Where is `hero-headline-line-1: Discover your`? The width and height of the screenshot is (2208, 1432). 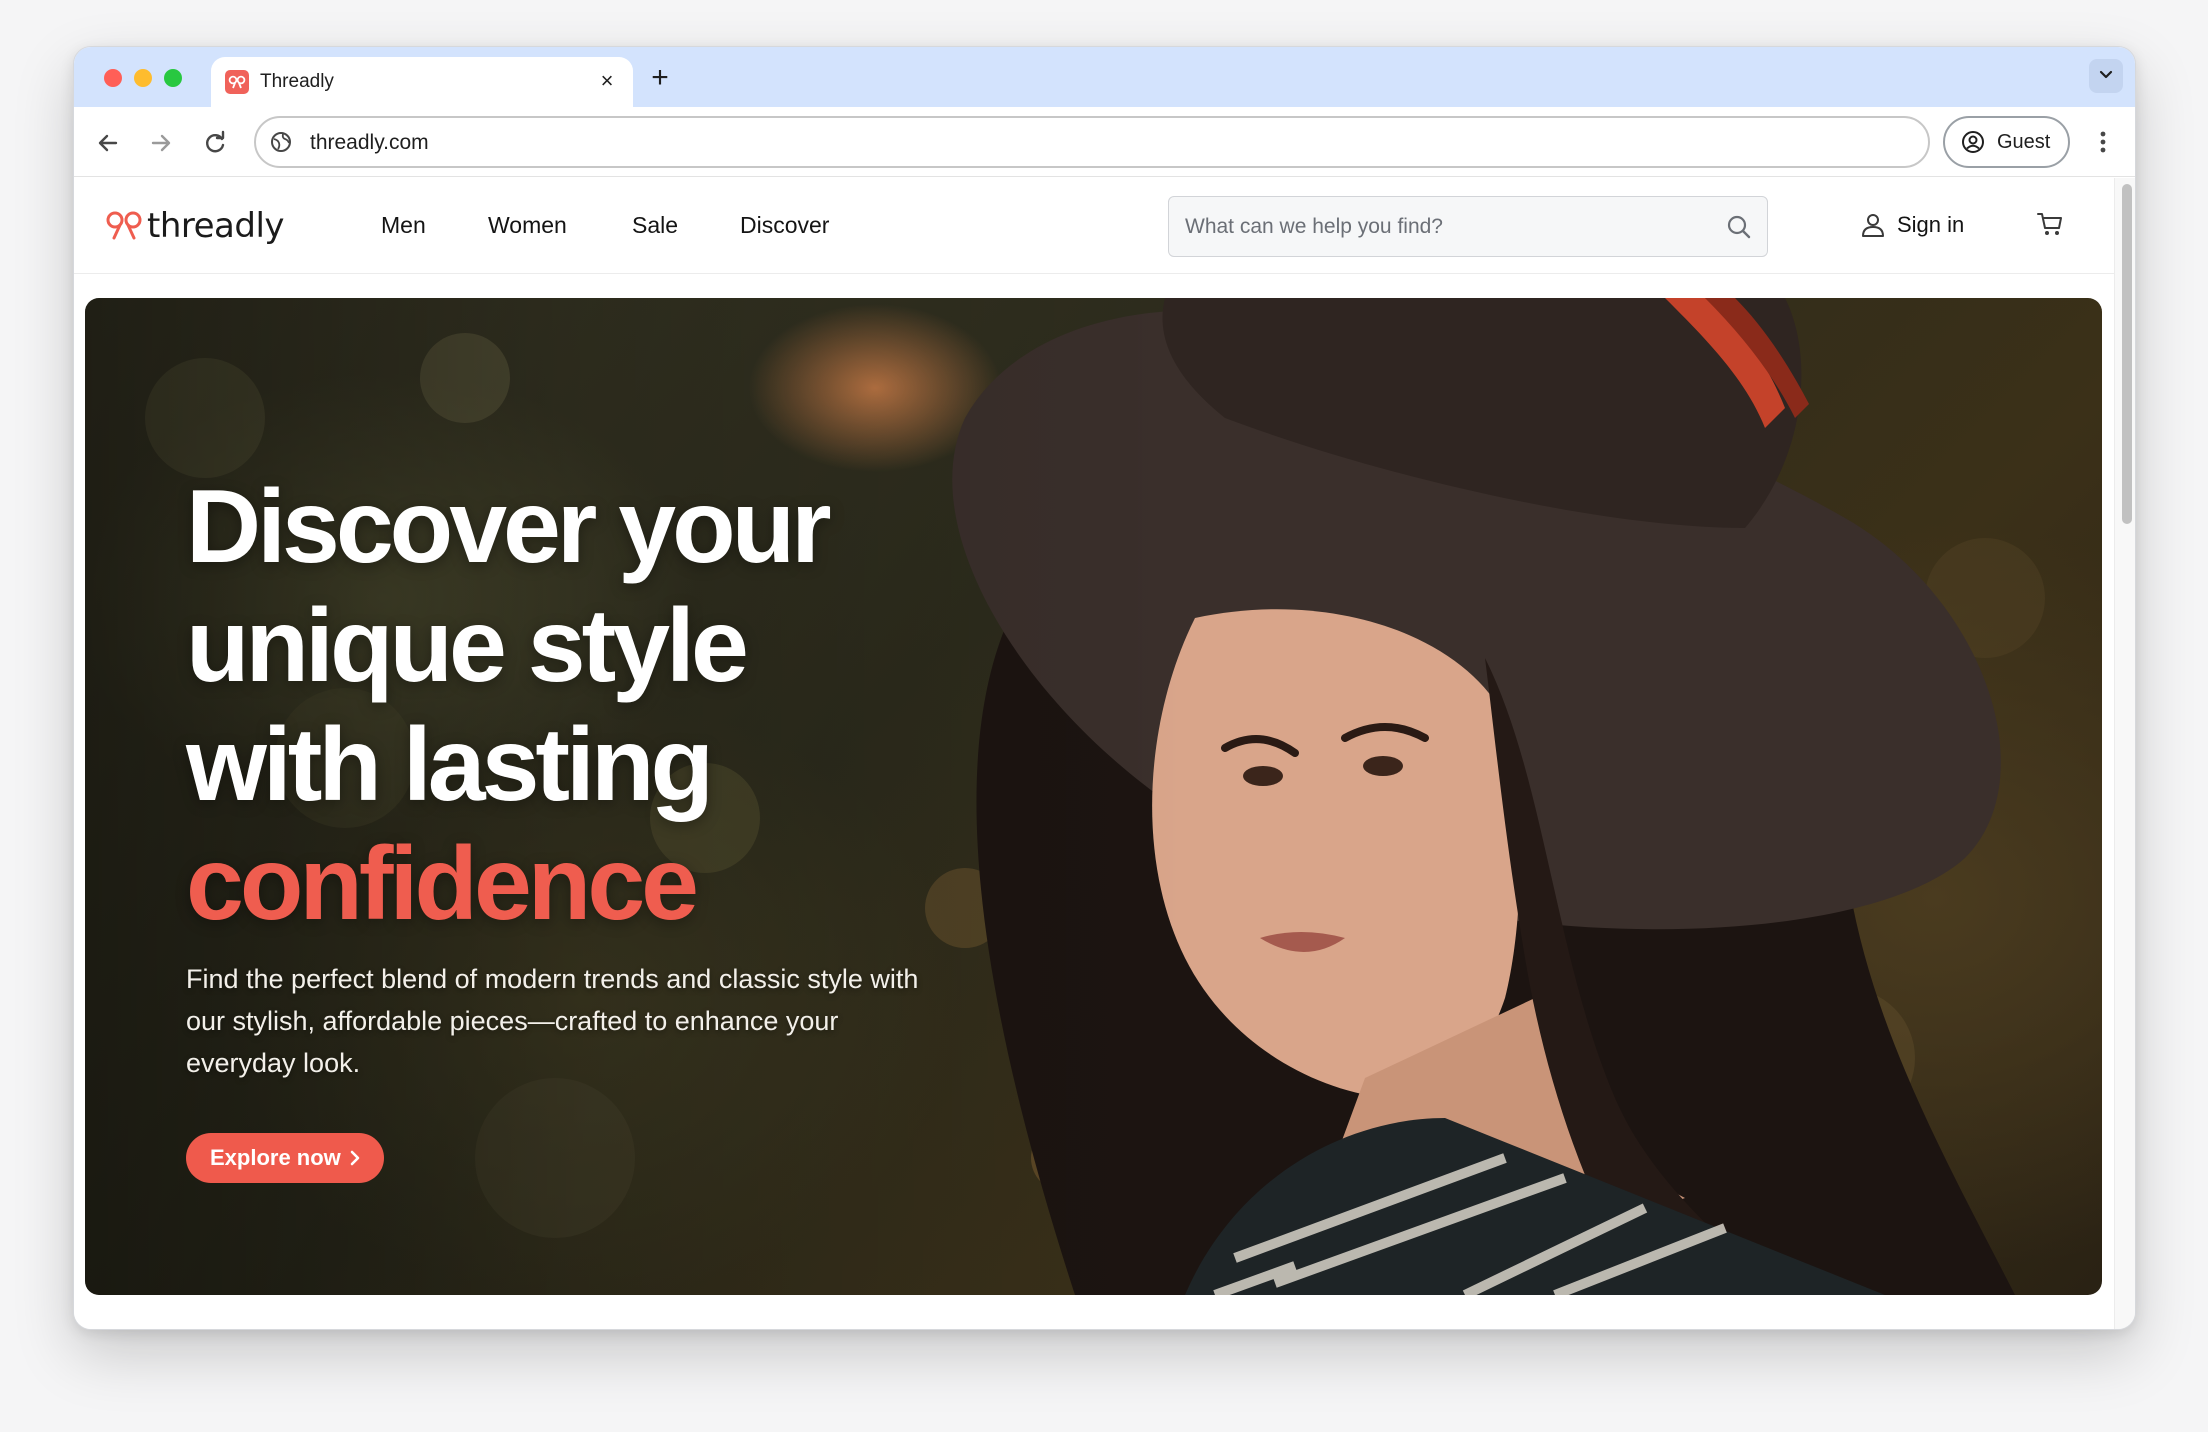
hero-headline-line-1: Discover your is located at coordinates (509, 527).